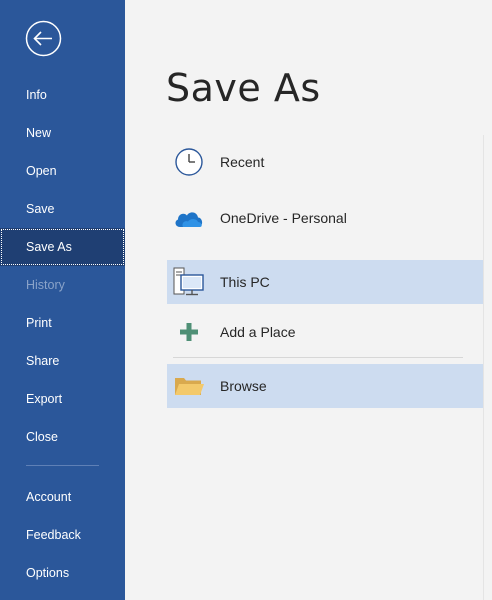  Describe the element at coordinates (62, 437) in the screenshot. I see `nav-close: Close` at that location.